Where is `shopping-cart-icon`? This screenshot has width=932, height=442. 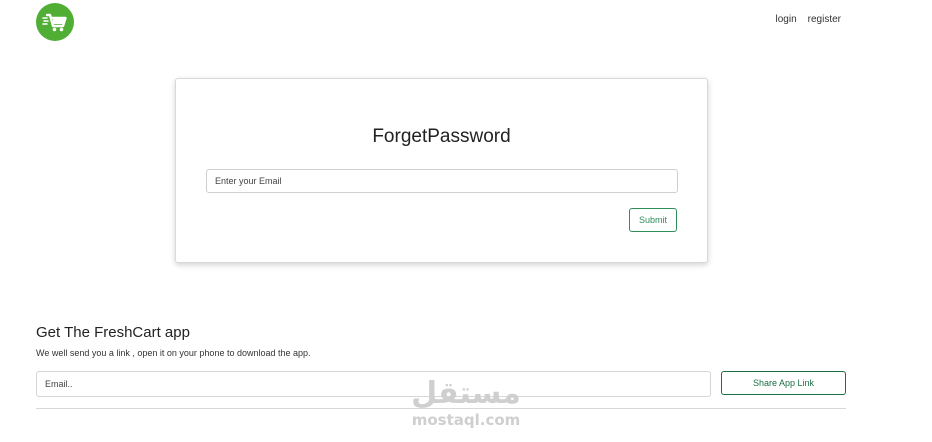 shopping-cart-icon is located at coordinates (54, 22).